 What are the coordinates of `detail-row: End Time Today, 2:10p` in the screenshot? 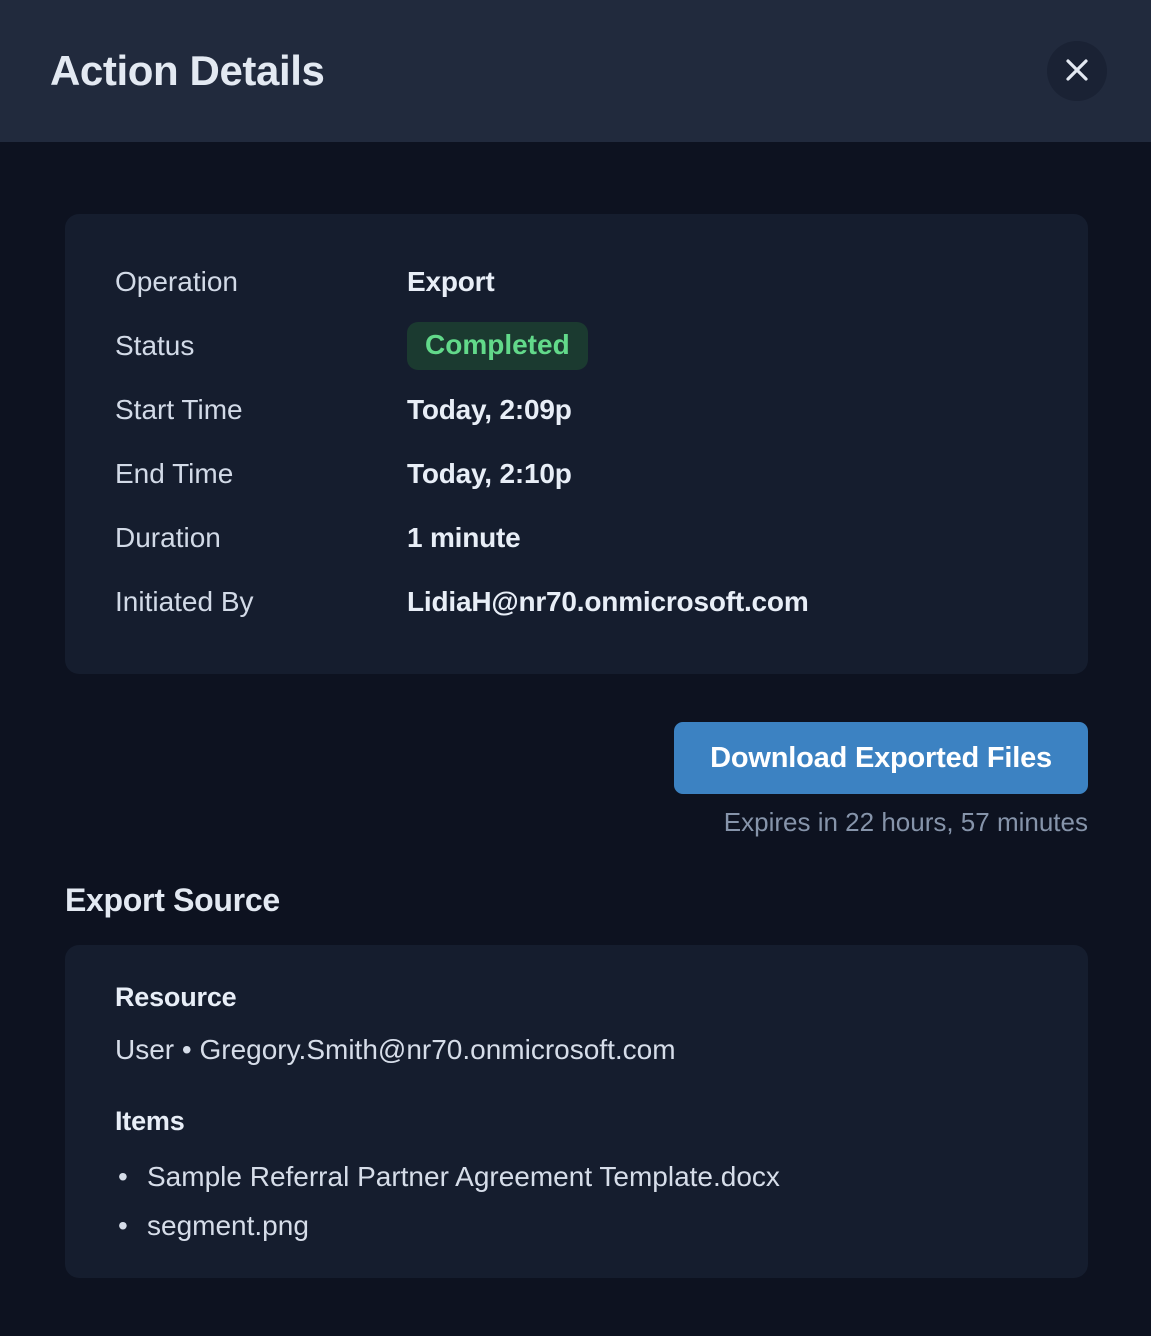 It's located at (576, 474).